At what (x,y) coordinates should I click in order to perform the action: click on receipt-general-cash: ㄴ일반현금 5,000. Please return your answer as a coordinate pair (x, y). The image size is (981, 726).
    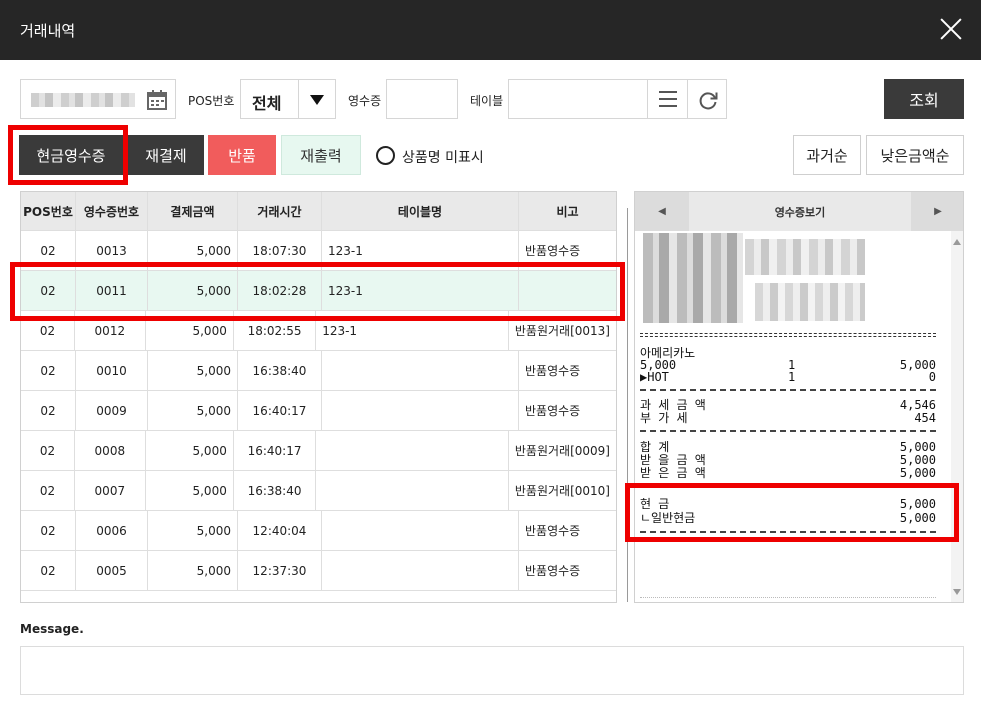
    Looking at the image, I should click on (788, 518).